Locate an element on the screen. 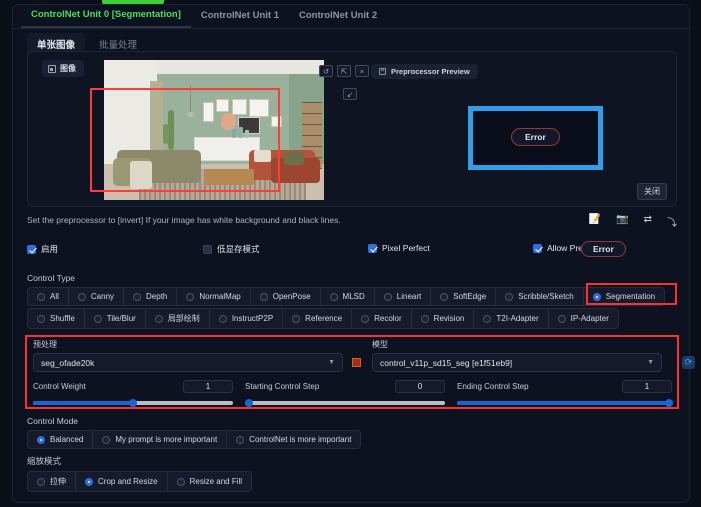 The width and height of the screenshot is (701, 507). control-type-depth: Depth is located at coordinates (150, 296).